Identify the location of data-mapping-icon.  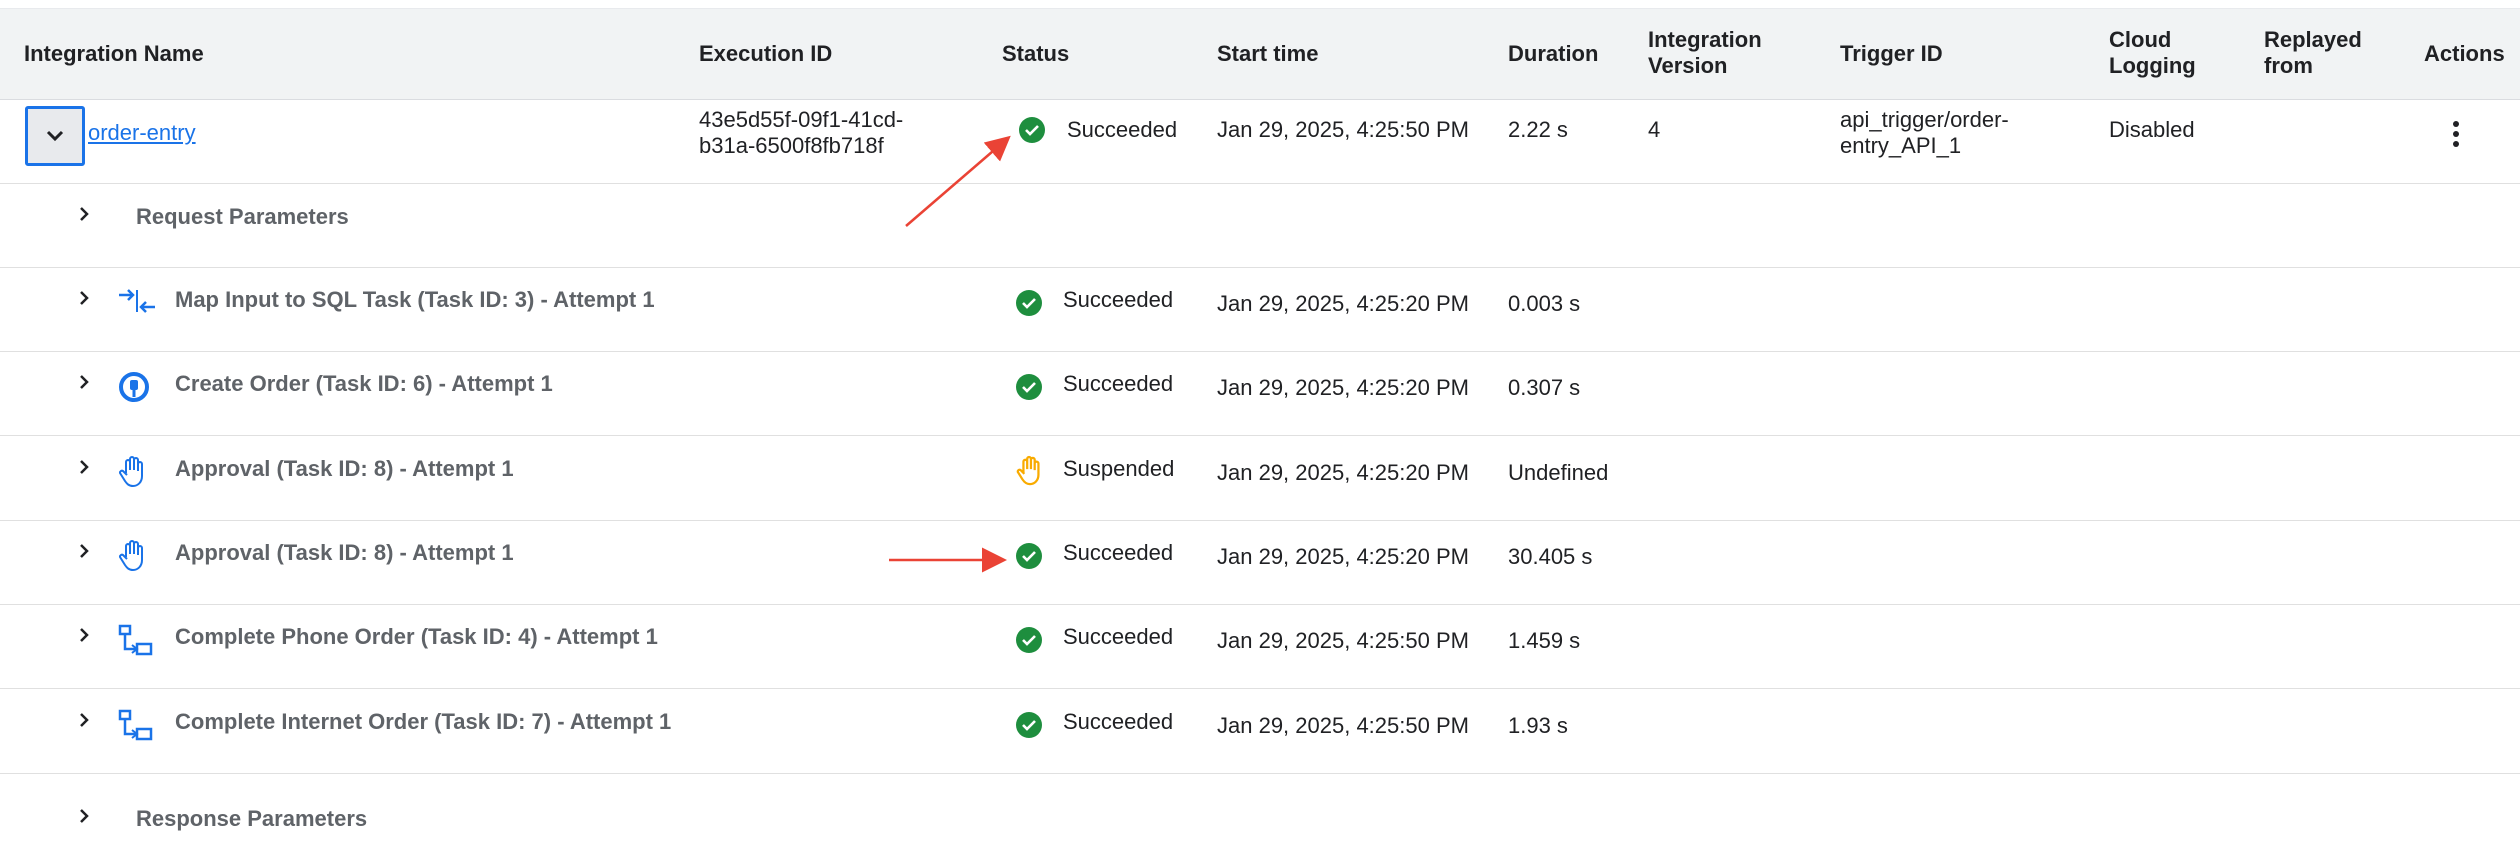
(137, 303).